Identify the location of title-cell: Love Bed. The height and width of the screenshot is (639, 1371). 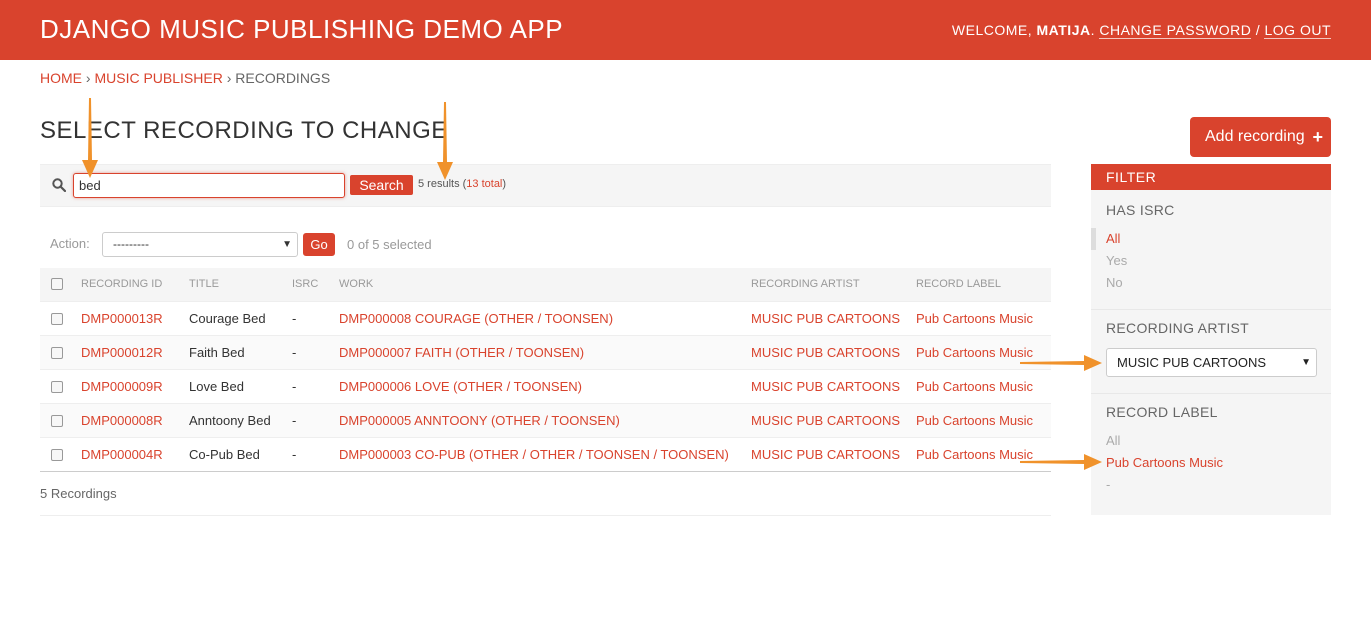
(240, 386).